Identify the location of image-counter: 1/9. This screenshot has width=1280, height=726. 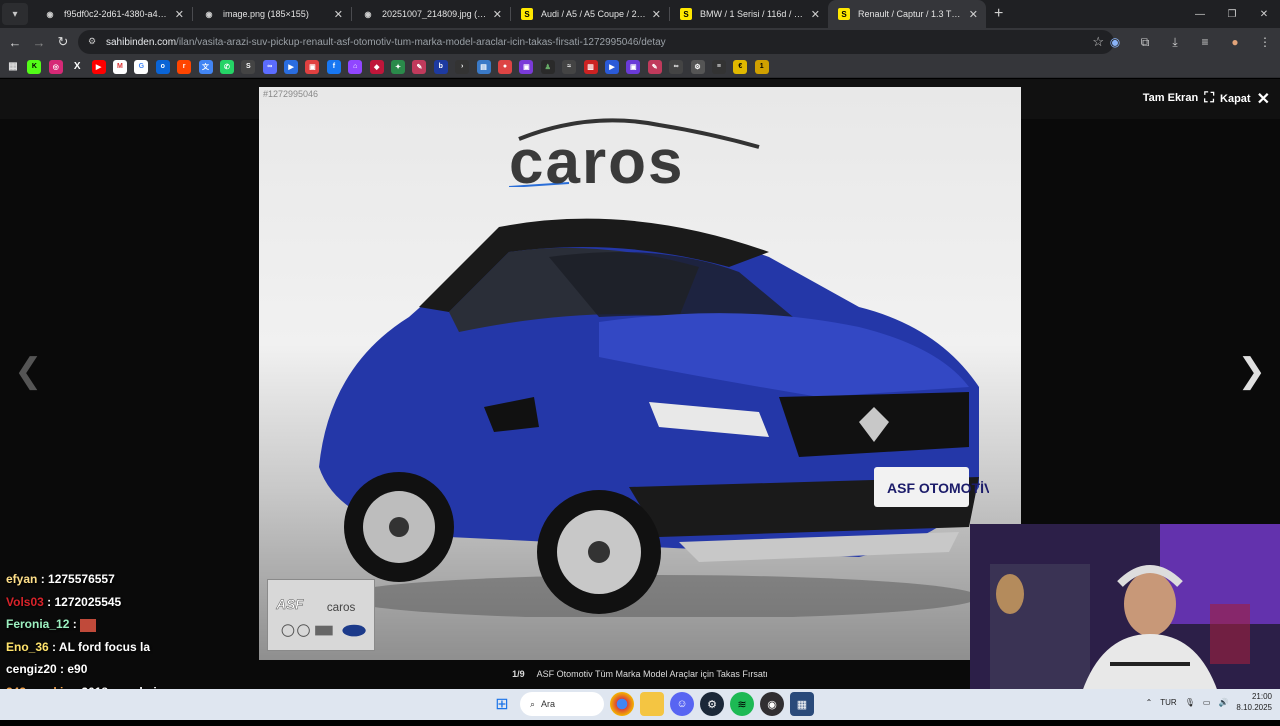
(518, 674).